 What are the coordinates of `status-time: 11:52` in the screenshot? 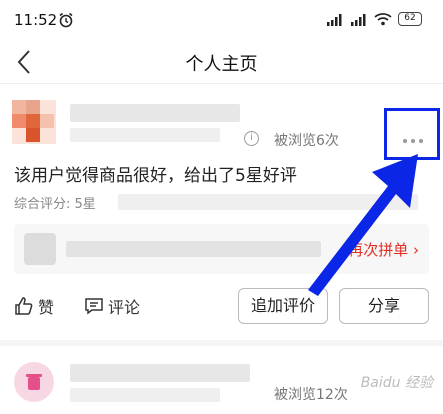 It's located at (36, 20).